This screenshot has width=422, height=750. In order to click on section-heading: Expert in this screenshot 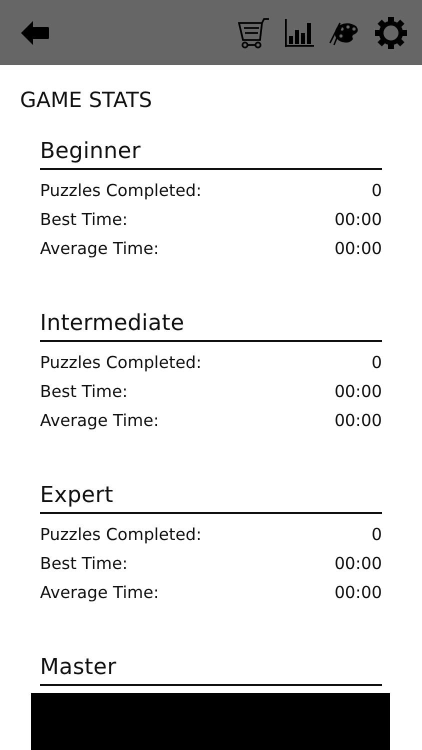, I will do `click(211, 498)`.